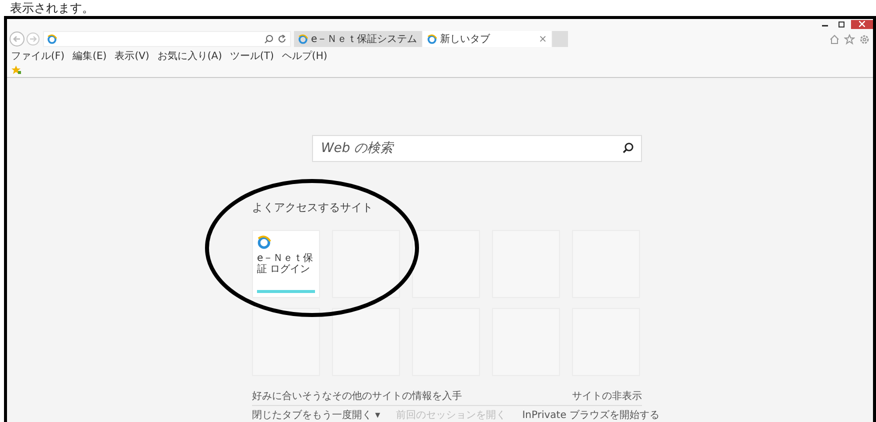  I want to click on favorites-star-icon, so click(16, 70).